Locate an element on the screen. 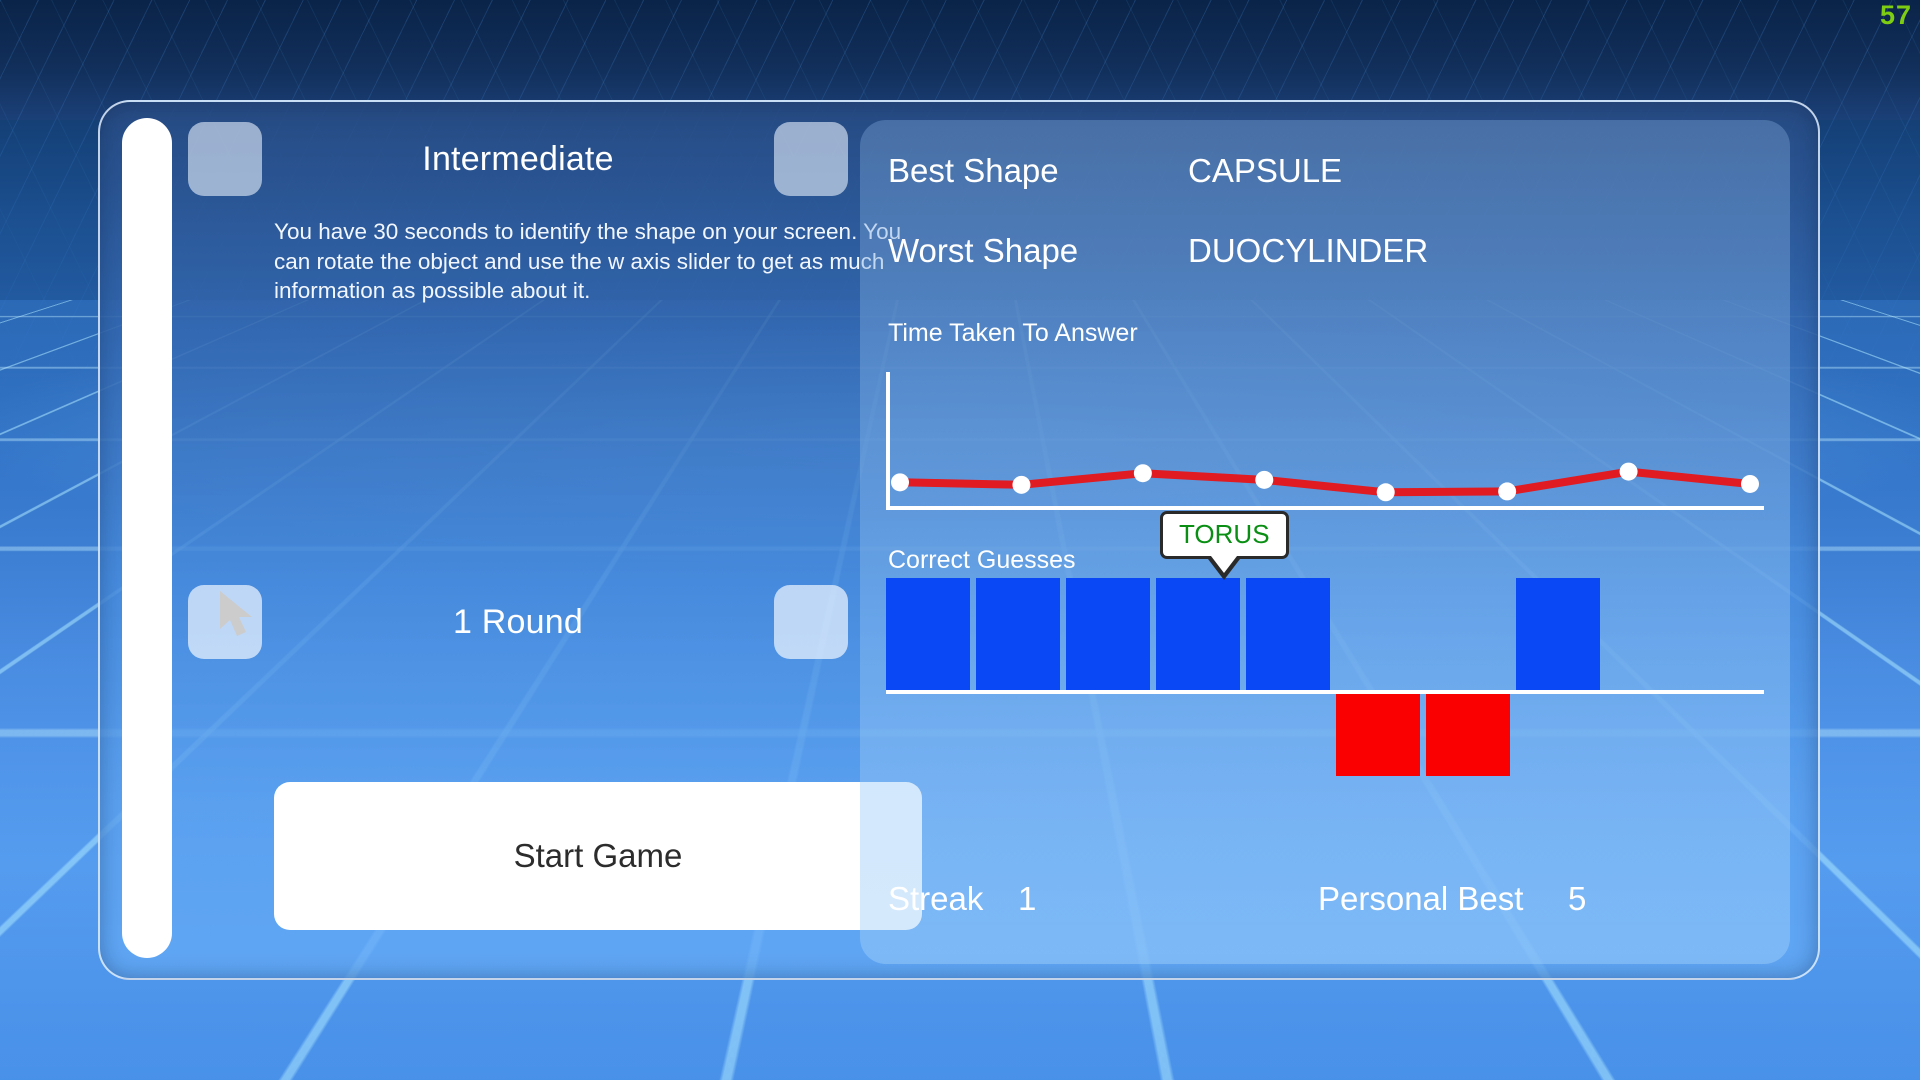 This screenshot has height=1080, width=1920. correct-guesses-bar-chart: TORUS is located at coordinates (1325, 658).